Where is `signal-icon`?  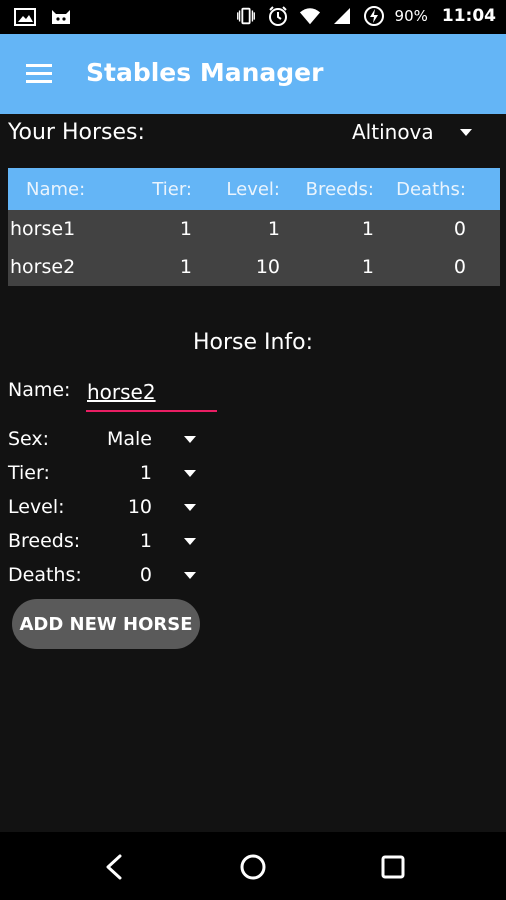
signal-icon is located at coordinates (342, 16).